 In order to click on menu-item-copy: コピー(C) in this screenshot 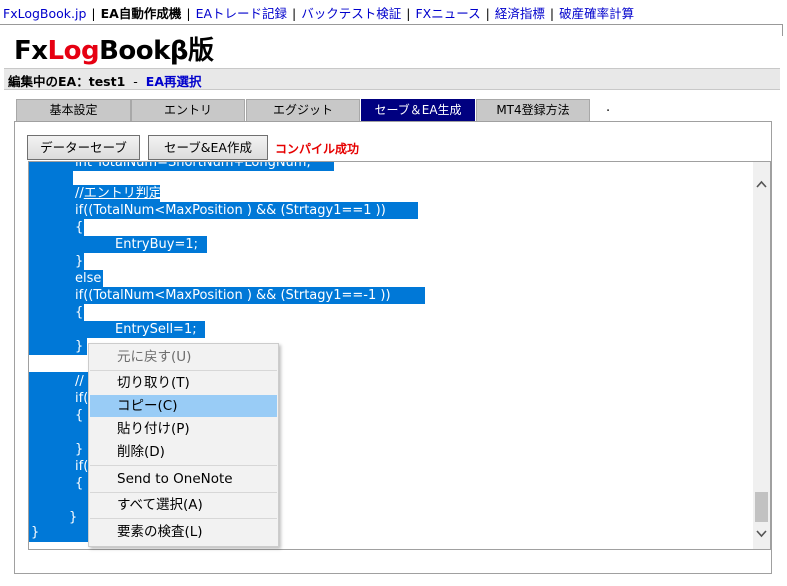, I will do `click(183, 406)`.